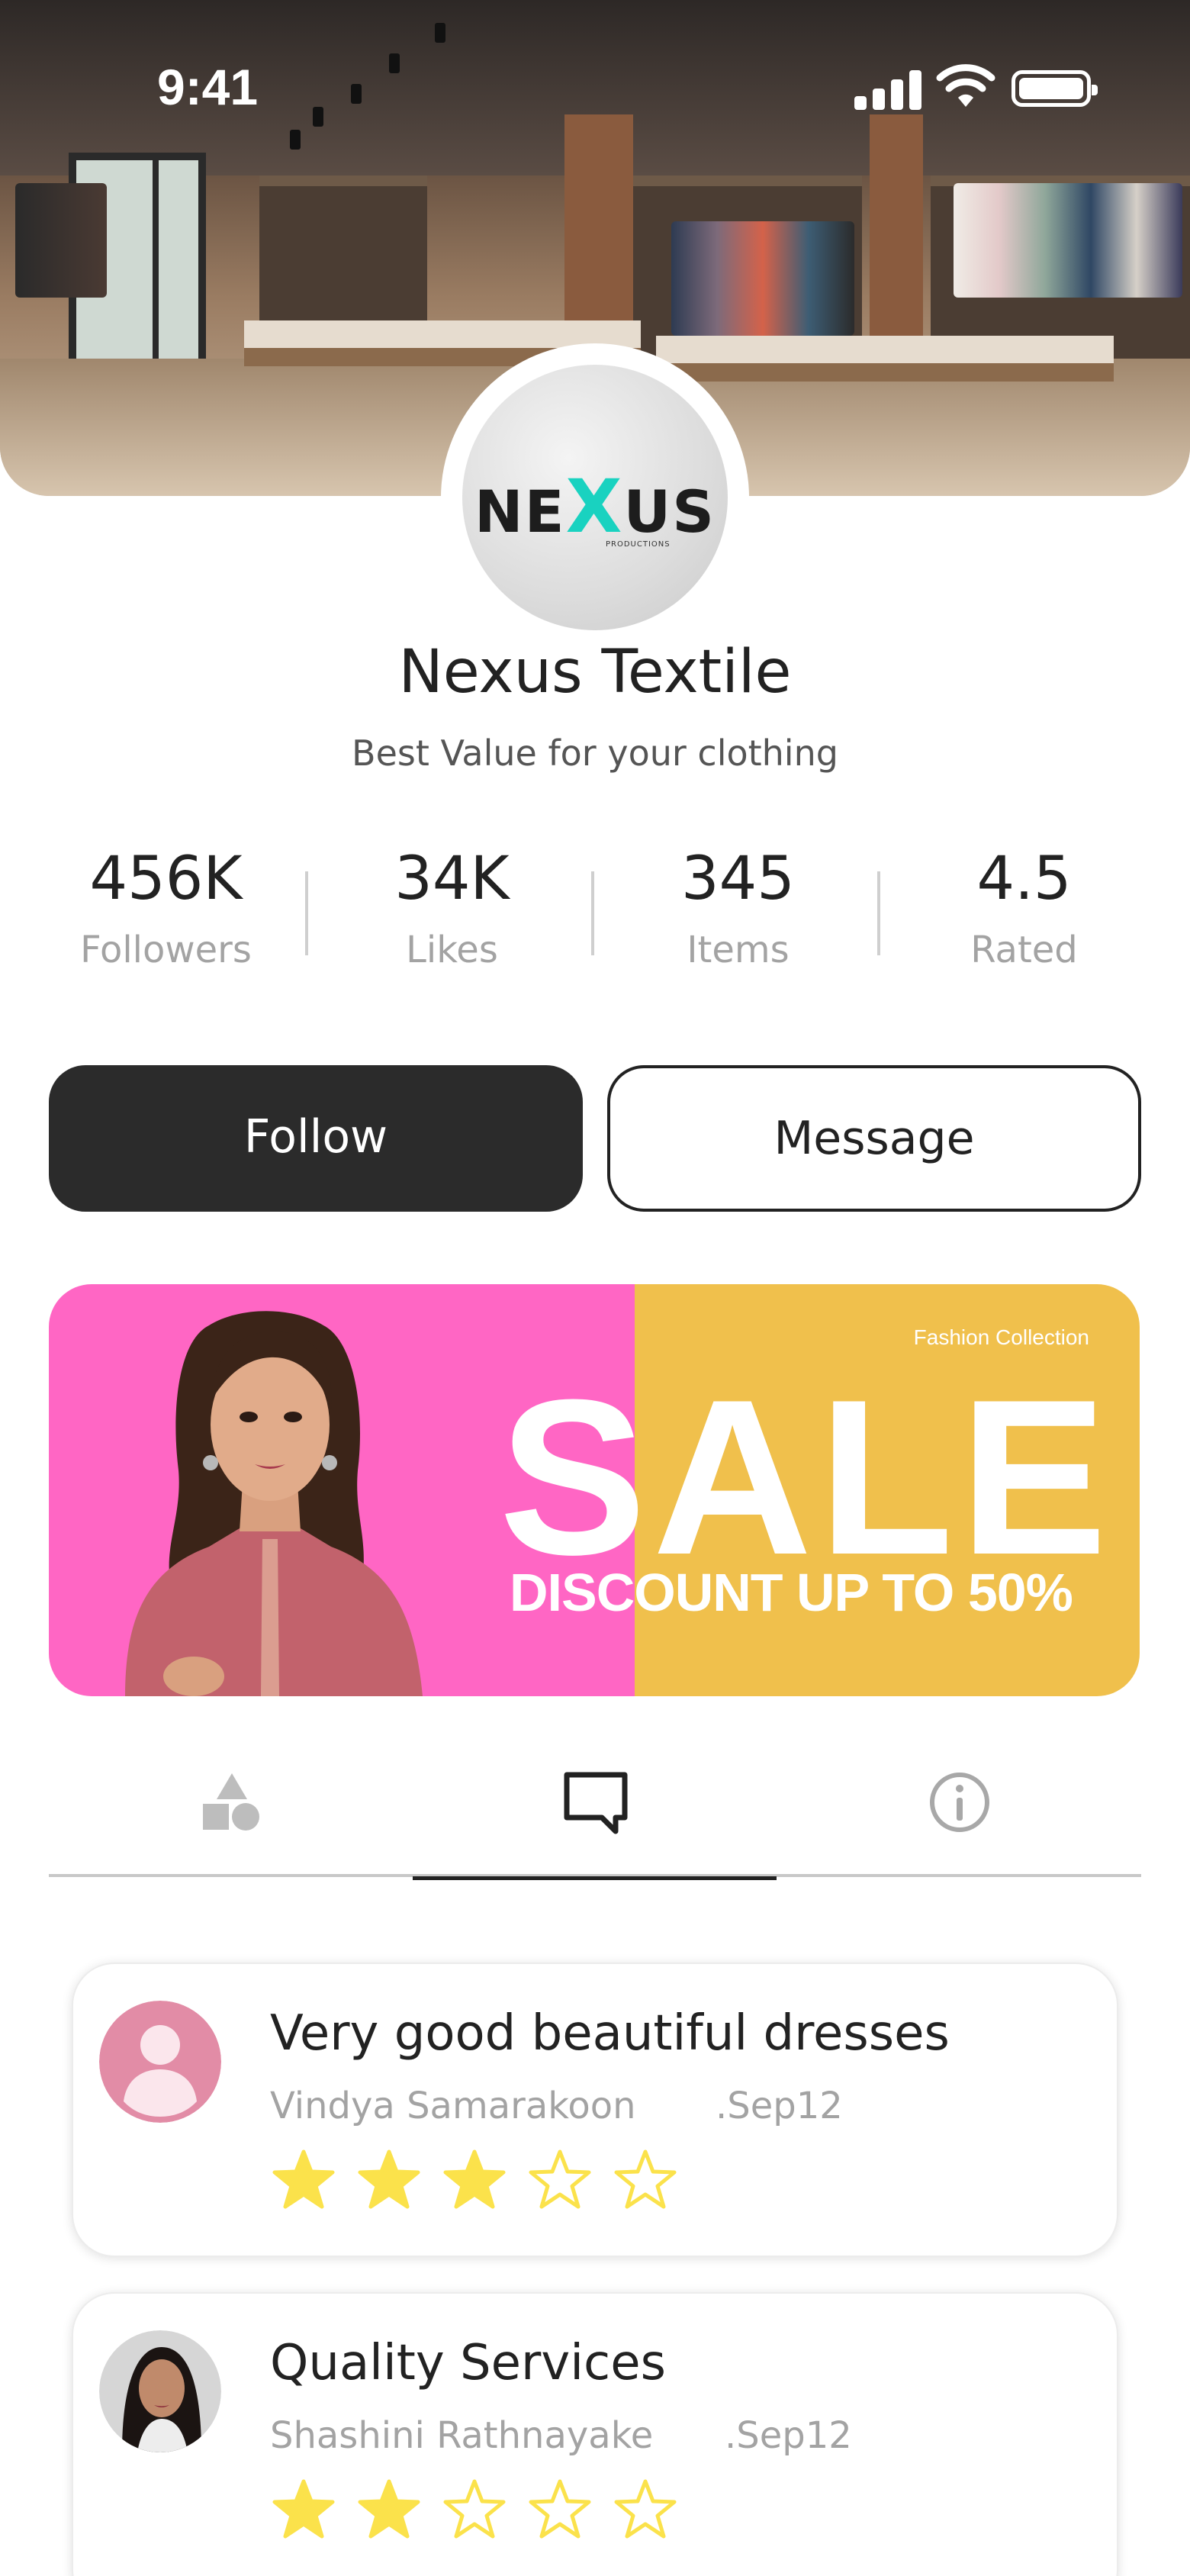  I want to click on stat-label: Rated, so click(1024, 950).